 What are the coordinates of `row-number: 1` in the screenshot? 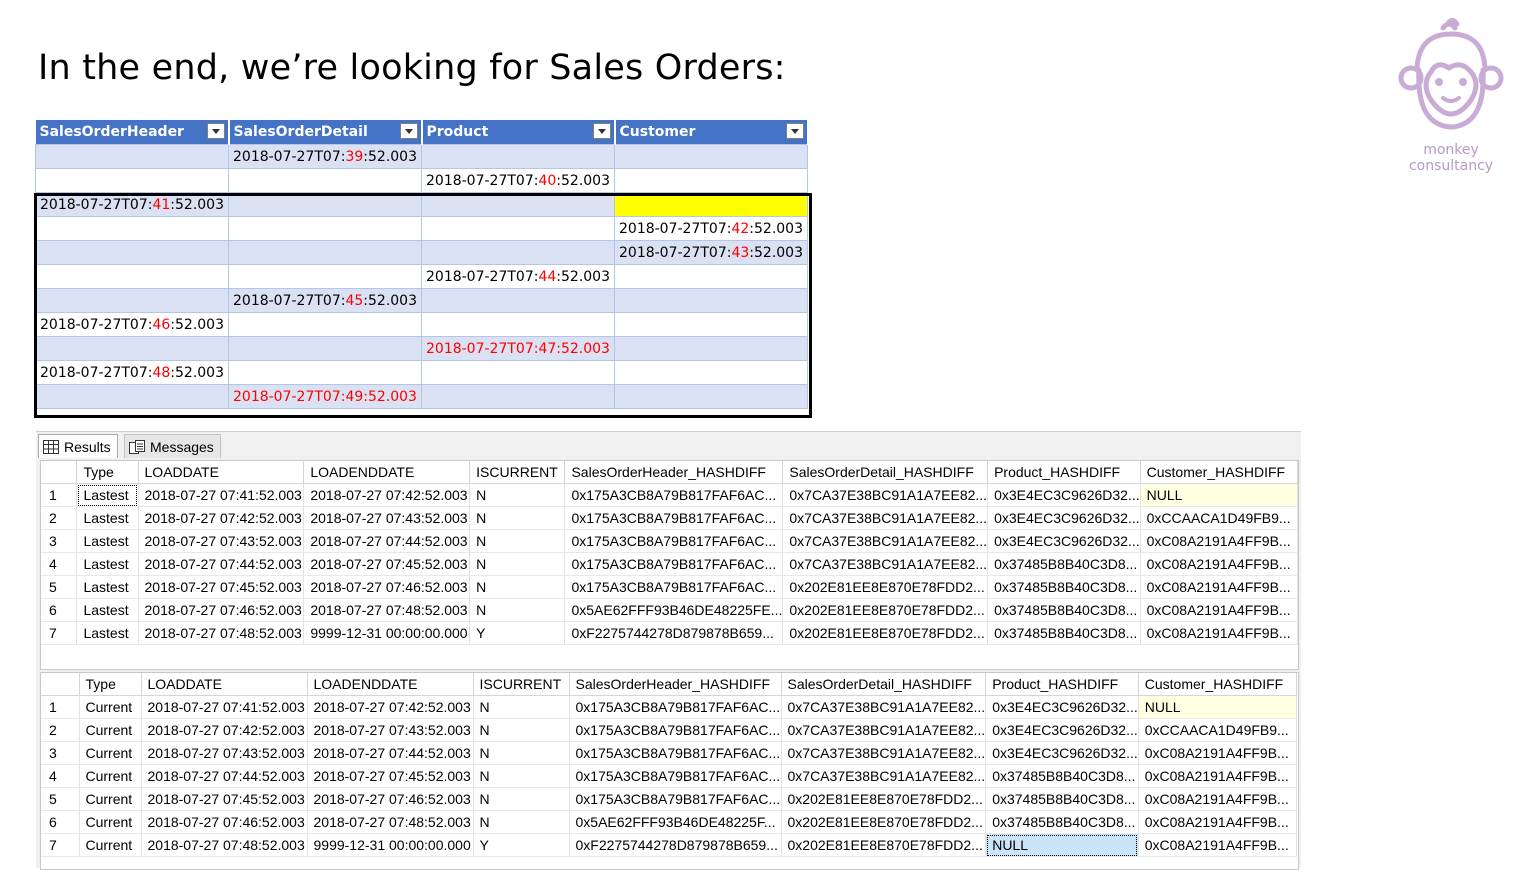 It's located at (59, 495).